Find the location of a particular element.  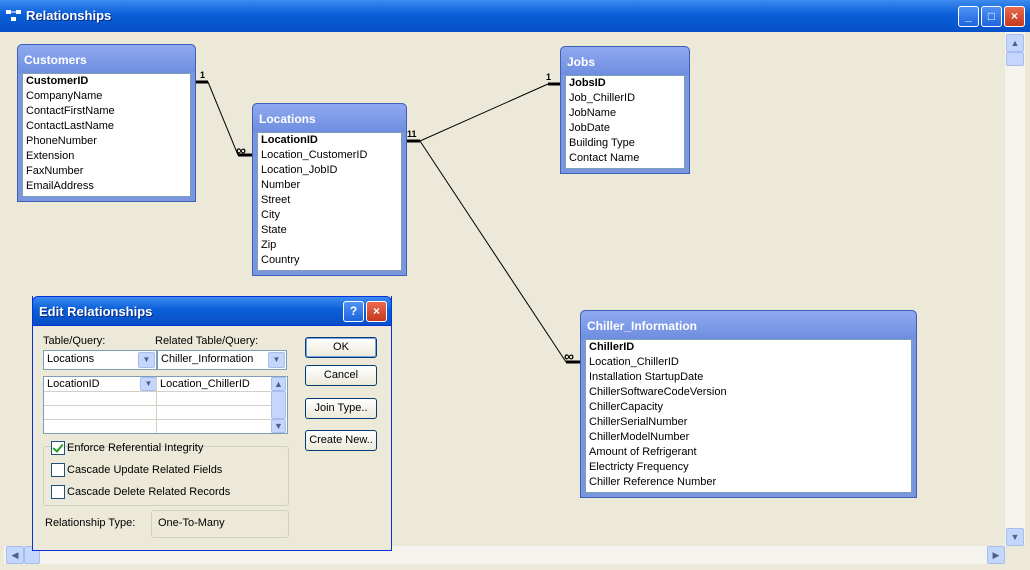

customers-table-title: Customers is located at coordinates (106, 59).